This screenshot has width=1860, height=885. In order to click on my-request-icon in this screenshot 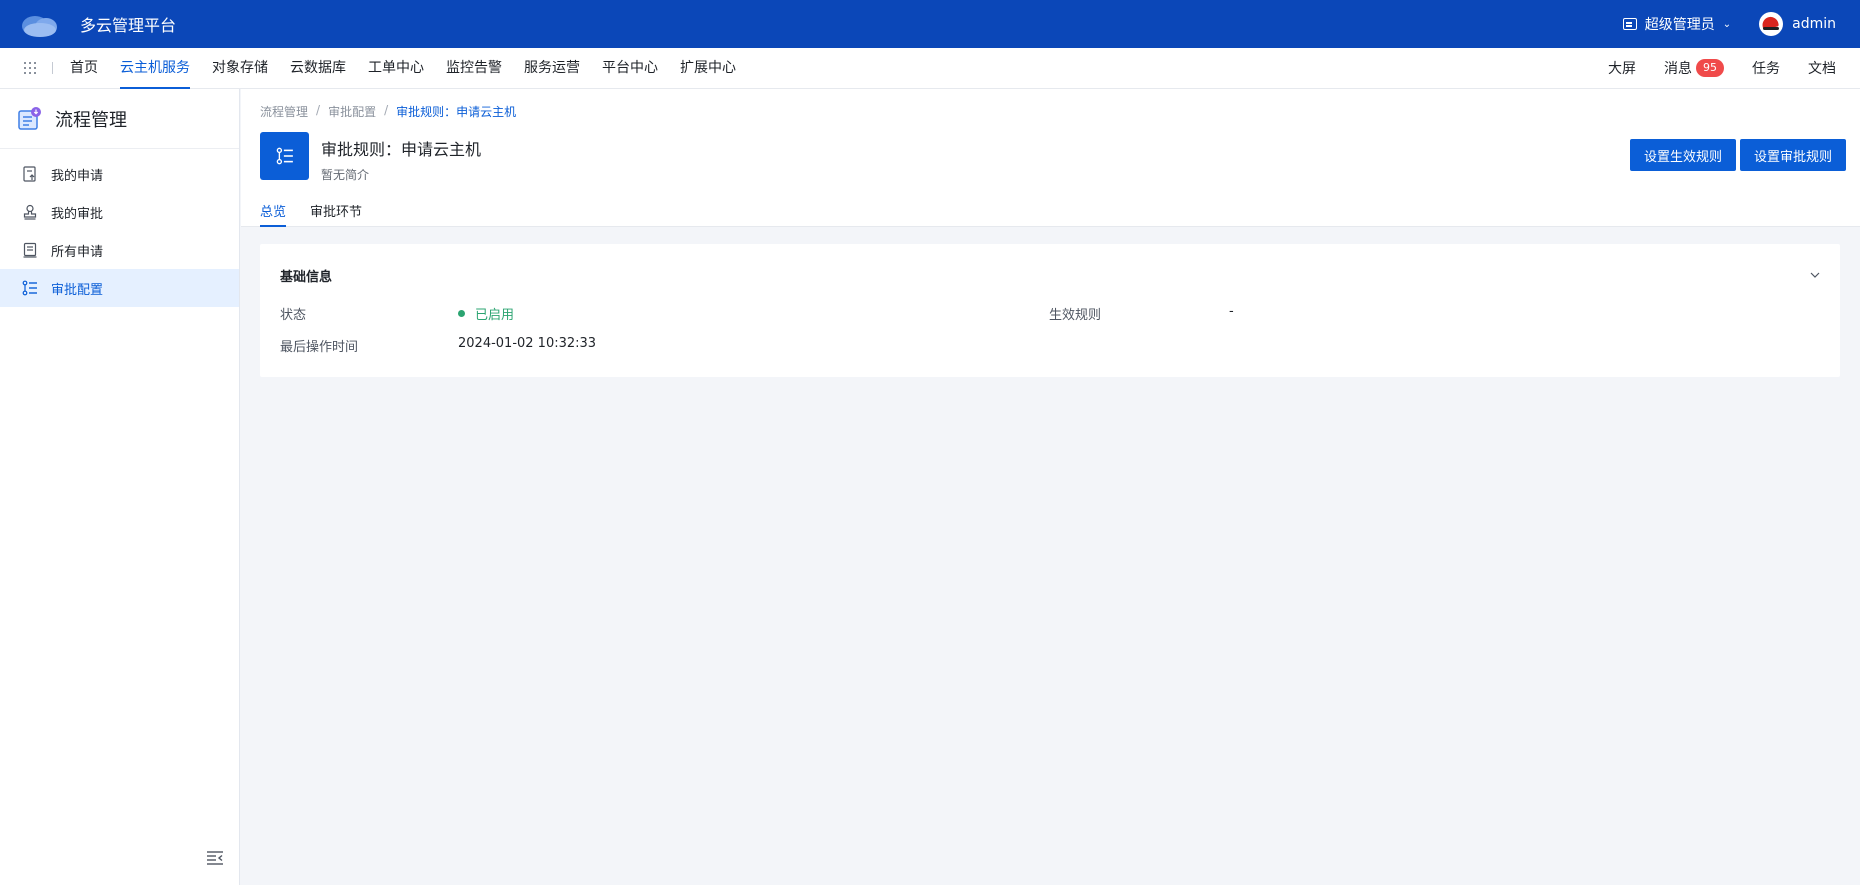, I will do `click(30, 174)`.